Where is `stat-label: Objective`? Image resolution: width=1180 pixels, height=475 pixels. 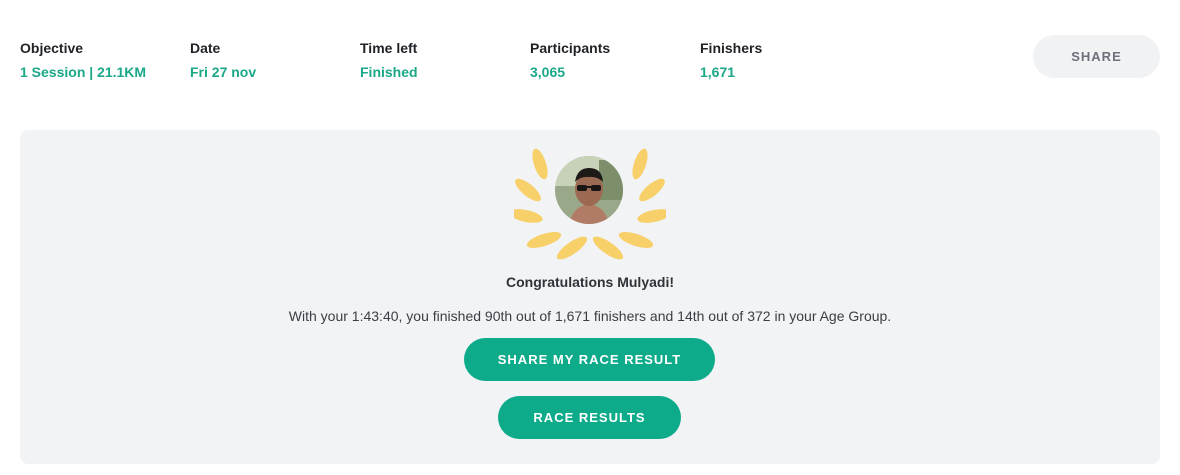
stat-label: Objective is located at coordinates (52, 48).